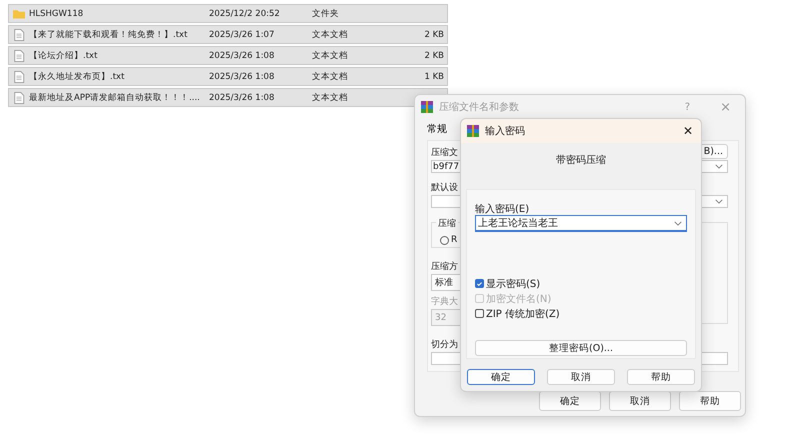 The height and width of the screenshot is (443, 800). What do you see at coordinates (326, 14) in the screenshot?
I see `file-type: 文件夹` at bounding box center [326, 14].